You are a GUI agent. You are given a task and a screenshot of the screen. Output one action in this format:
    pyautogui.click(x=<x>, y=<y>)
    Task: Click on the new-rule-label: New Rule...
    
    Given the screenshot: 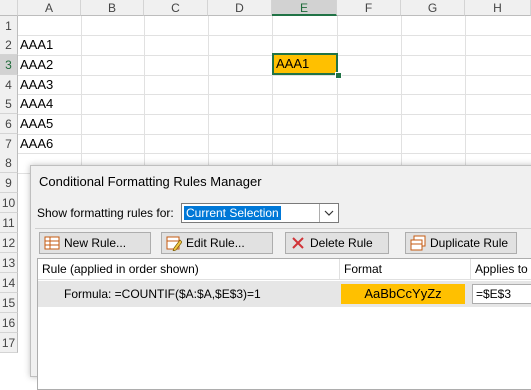 What is the action you would take?
    pyautogui.click(x=95, y=243)
    